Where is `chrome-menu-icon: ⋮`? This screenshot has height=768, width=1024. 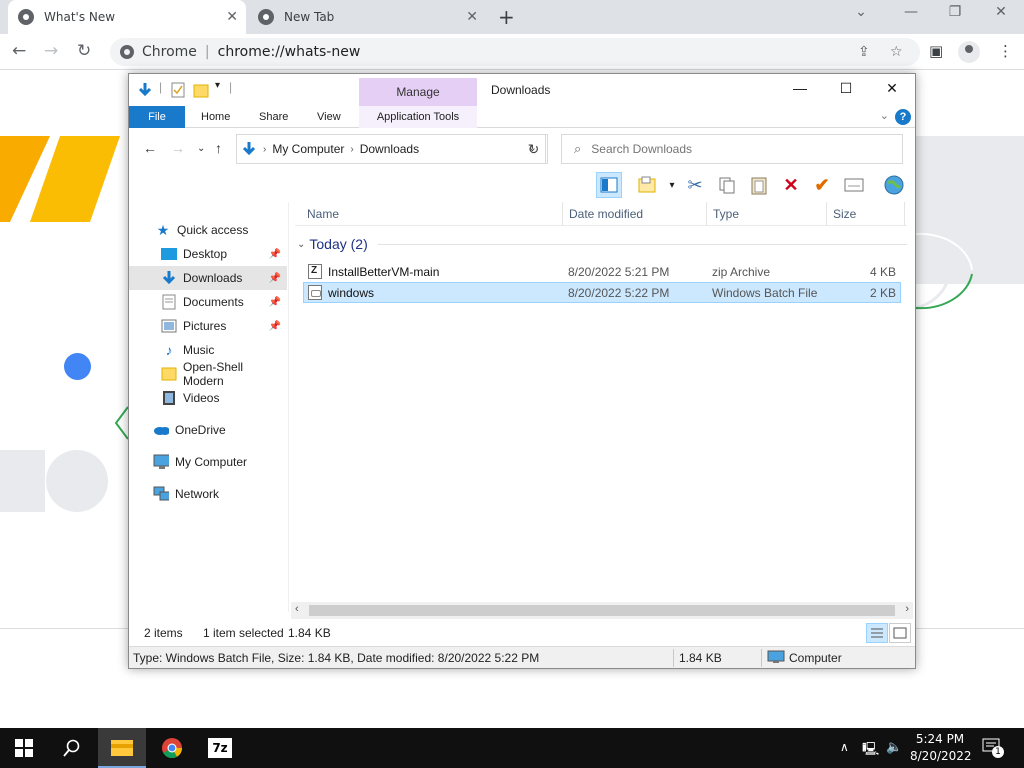
chrome-menu-icon: ⋮ is located at coordinates (1005, 51).